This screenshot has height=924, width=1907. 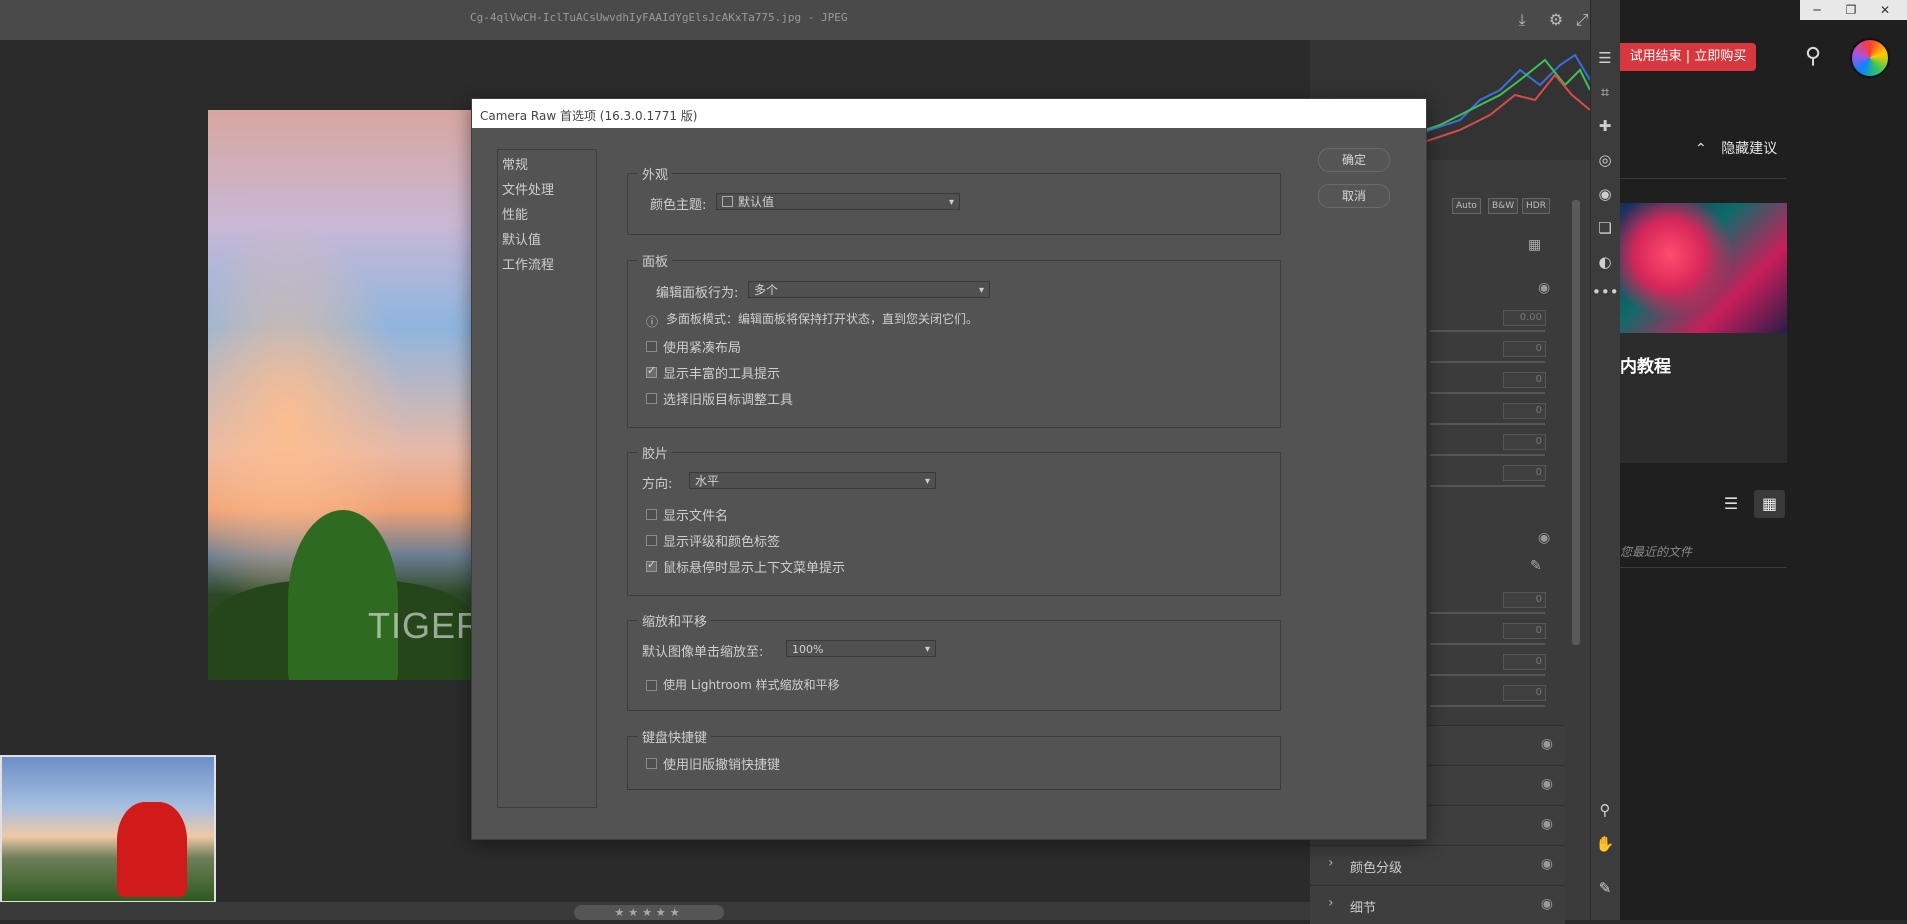 What do you see at coordinates (515, 163) in the screenshot?
I see `nav-general: 常规` at bounding box center [515, 163].